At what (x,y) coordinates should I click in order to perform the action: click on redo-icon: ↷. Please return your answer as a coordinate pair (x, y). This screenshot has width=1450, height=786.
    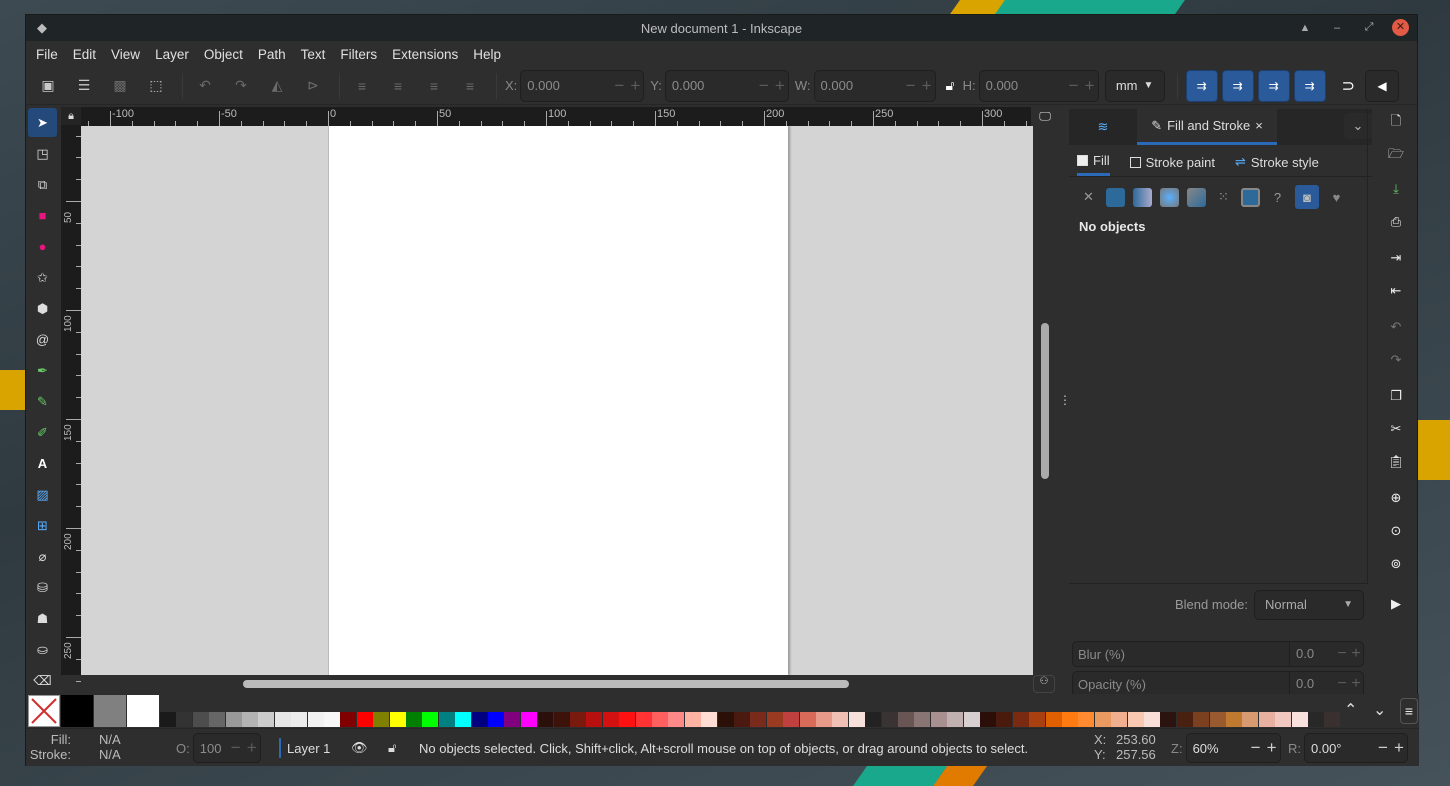
    Looking at the image, I should click on (1396, 360).